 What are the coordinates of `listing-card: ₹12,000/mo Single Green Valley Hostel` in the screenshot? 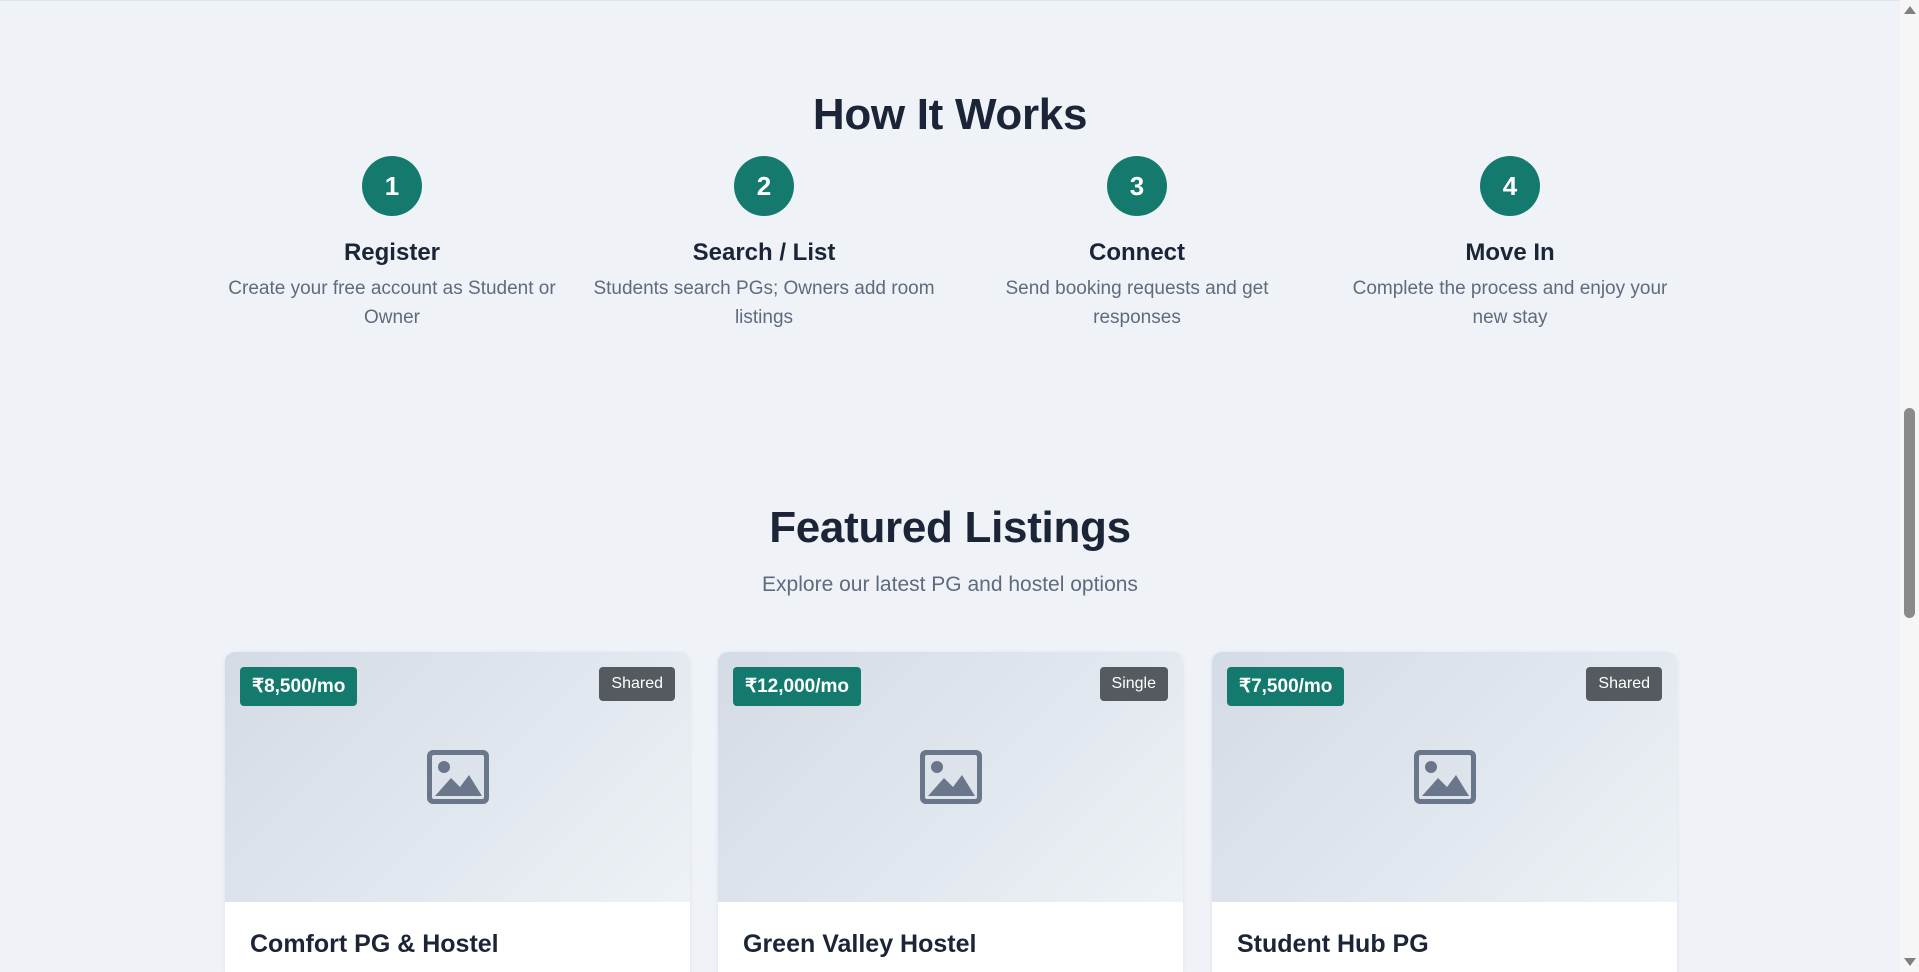 It's located at (950, 812).